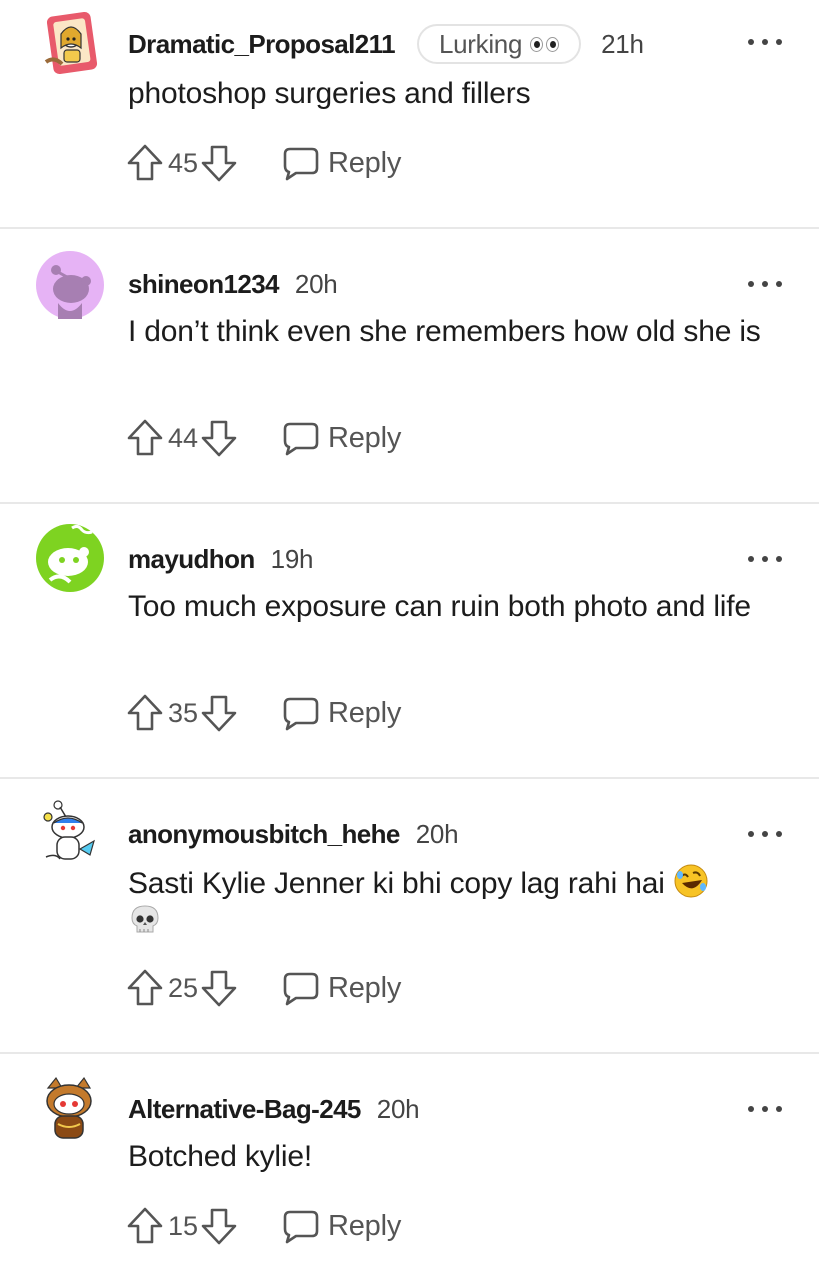  What do you see at coordinates (183, 987) in the screenshot?
I see `vote-score: 25` at bounding box center [183, 987].